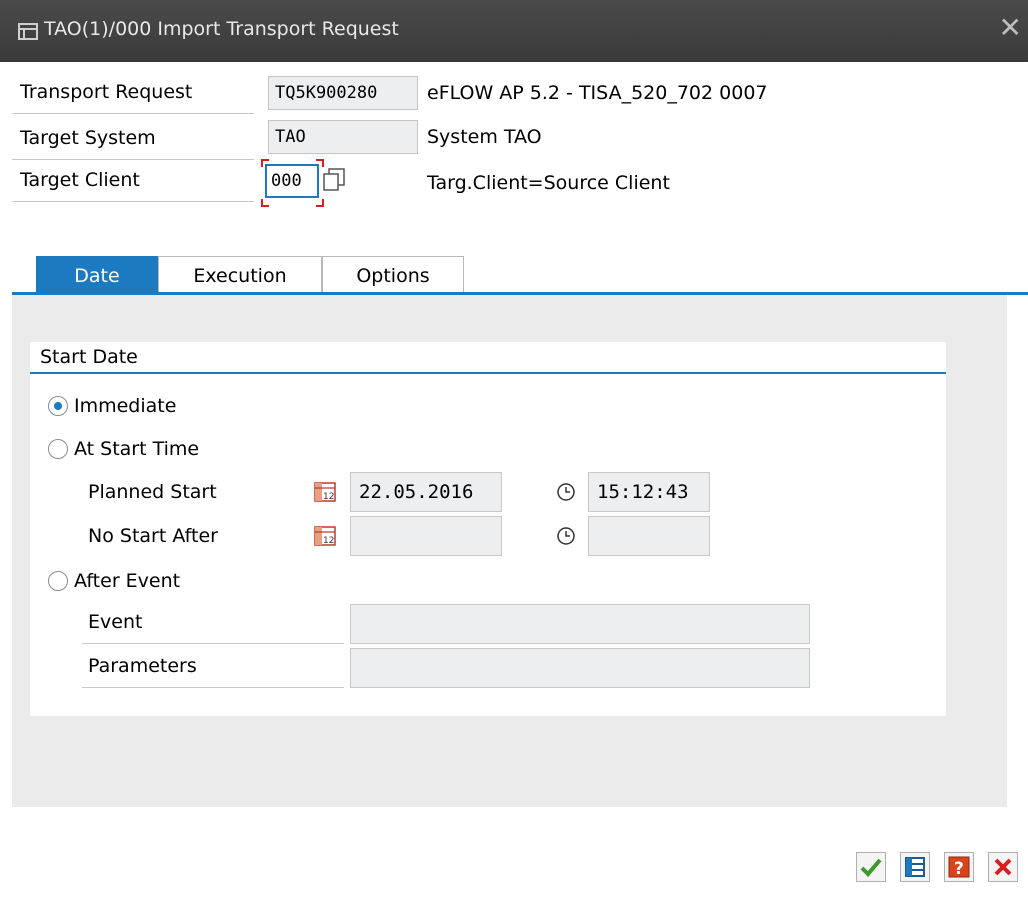 The width and height of the screenshot is (1028, 900). I want to click on target-client-label: Target Client, so click(133, 181).